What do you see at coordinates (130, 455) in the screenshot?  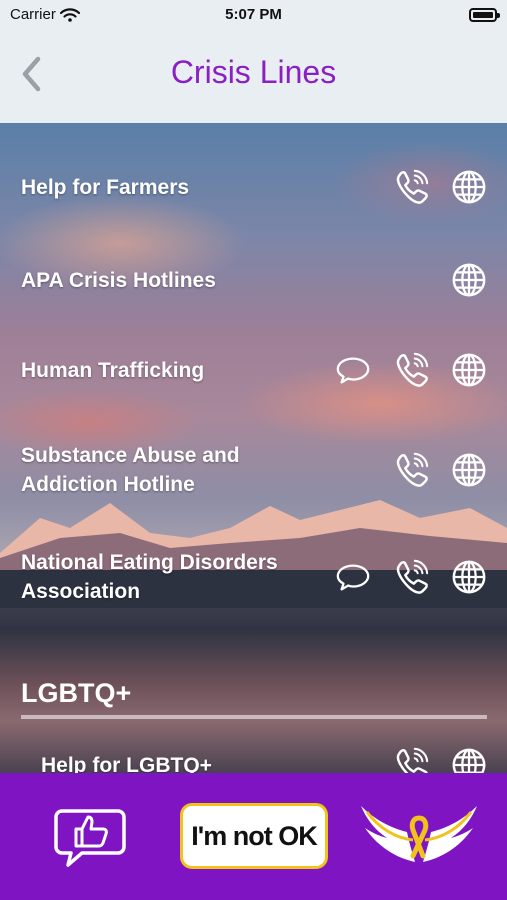 I see `list-item-label-line1: Substance Abuse and` at bounding box center [130, 455].